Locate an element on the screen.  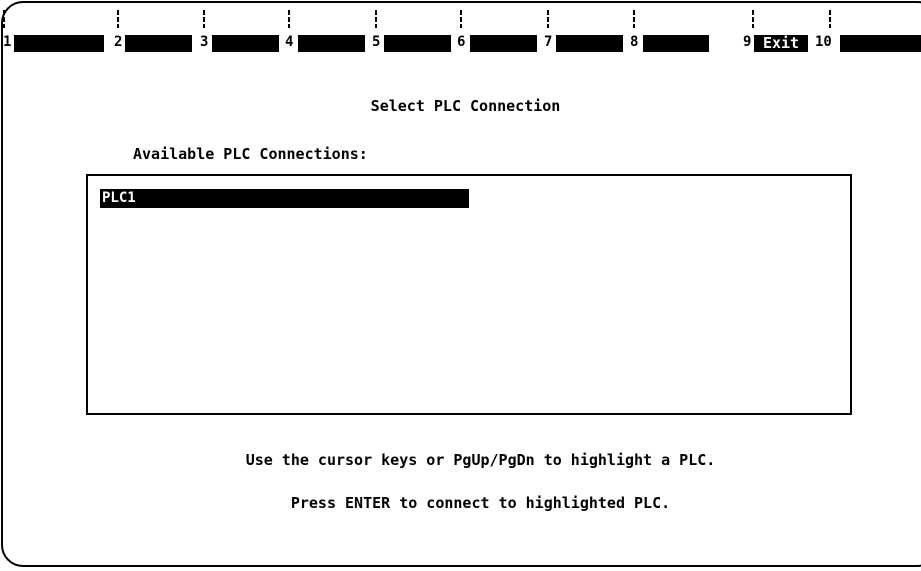
fkey-number: 4 is located at coordinates (289, 42).